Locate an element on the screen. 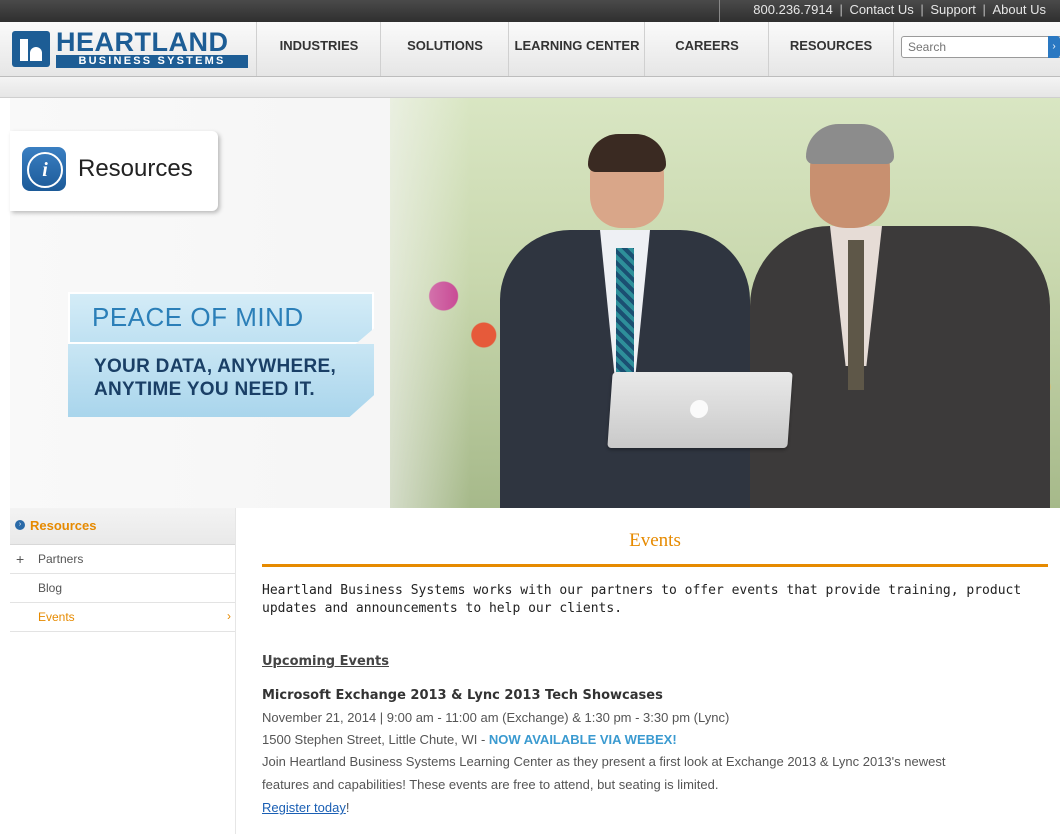 The width and height of the screenshot is (1060, 834). register-line: Register today! is located at coordinates (305, 807).